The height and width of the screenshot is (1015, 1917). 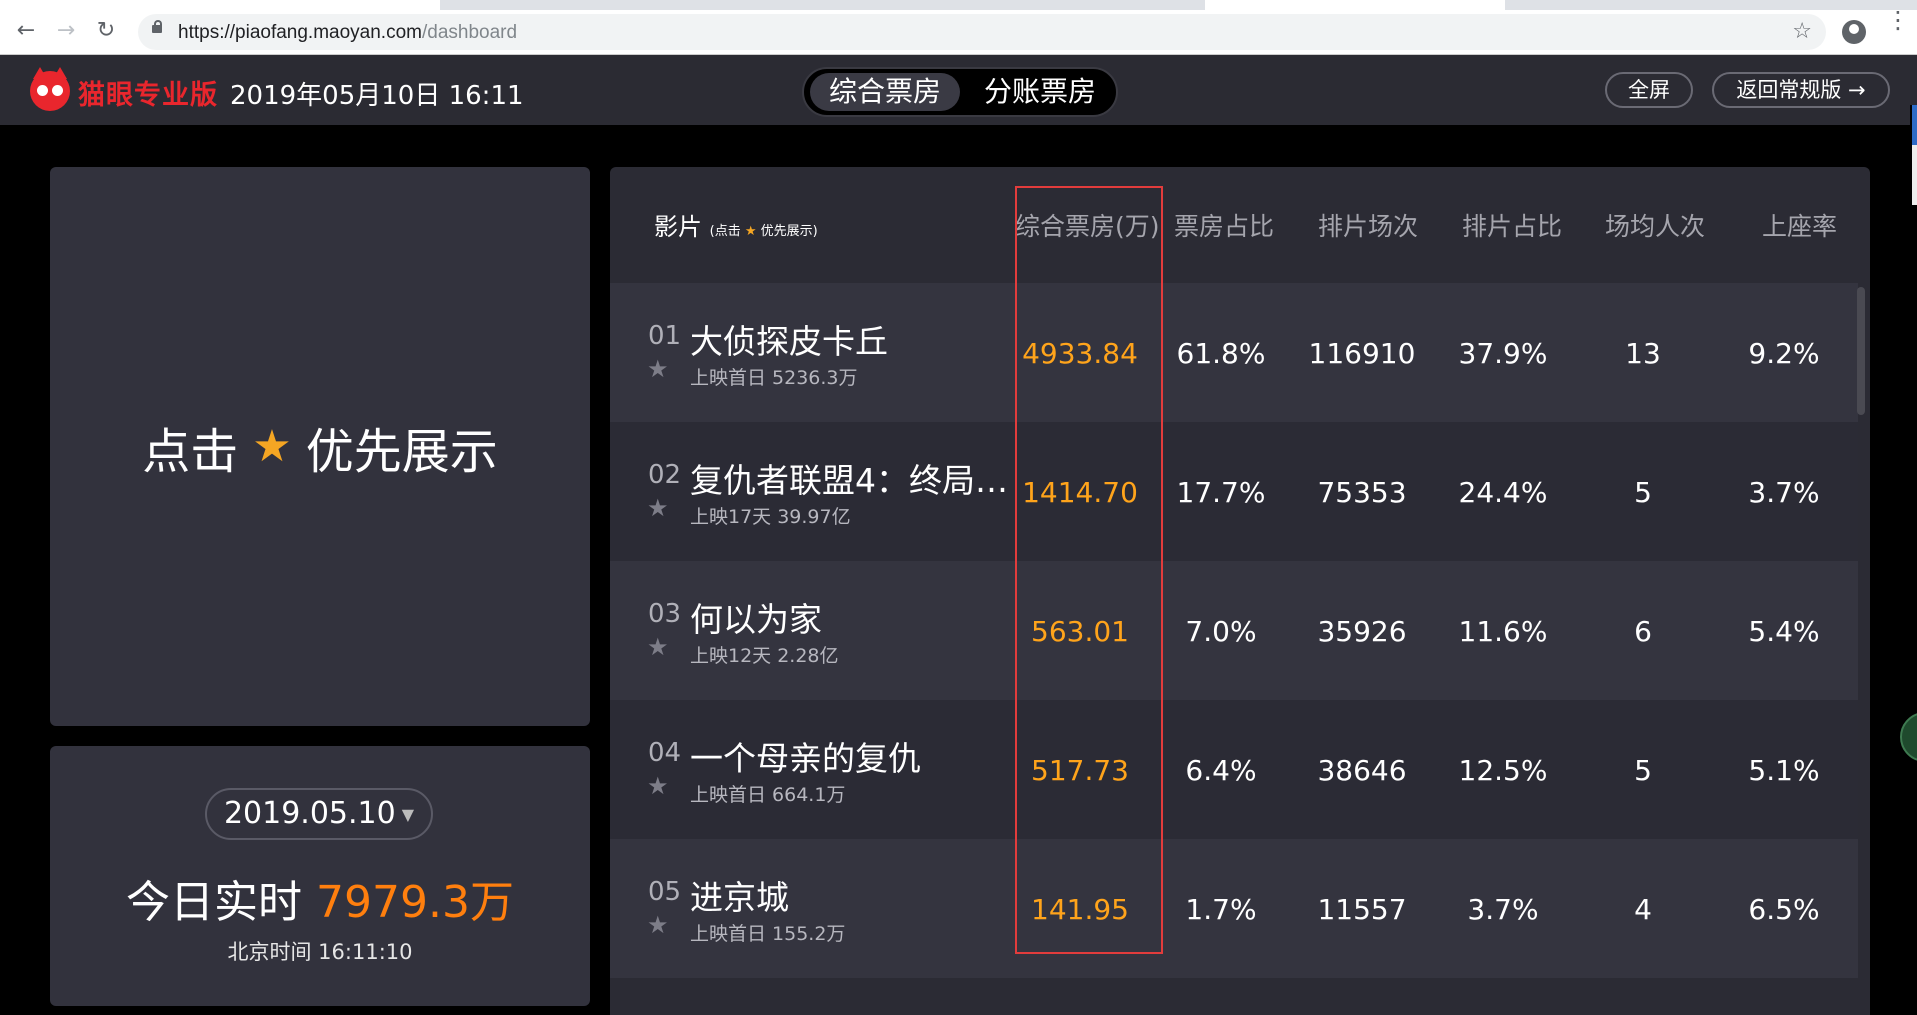 What do you see at coordinates (1040, 92) in the screenshot?
I see `tab-split-box-office: 分账票房` at bounding box center [1040, 92].